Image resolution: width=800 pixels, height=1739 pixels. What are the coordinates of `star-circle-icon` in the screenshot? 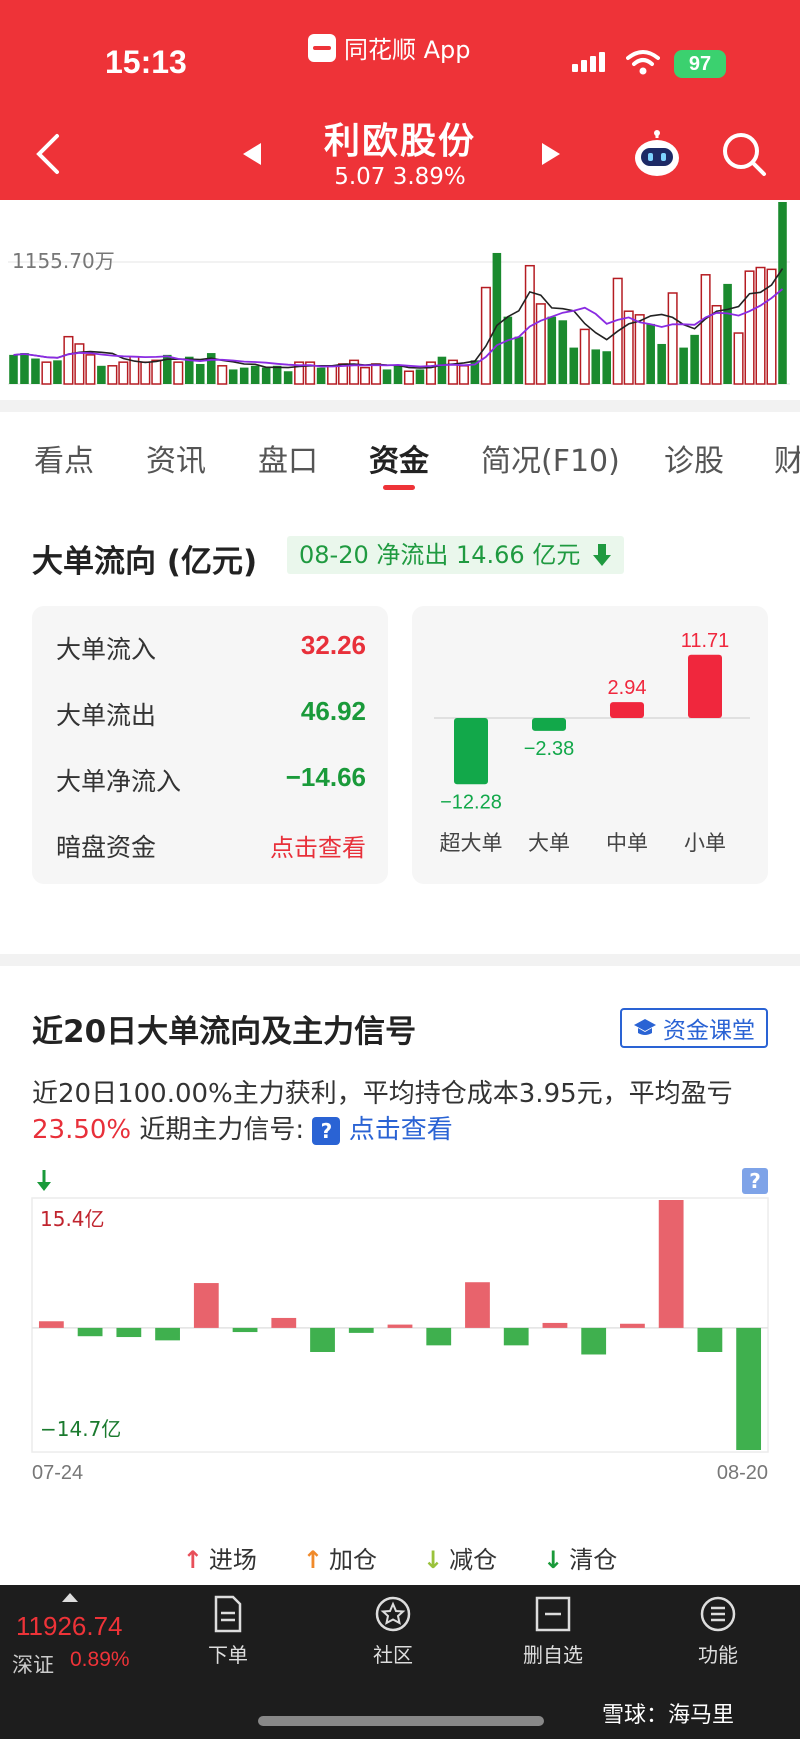 It's located at (393, 1614).